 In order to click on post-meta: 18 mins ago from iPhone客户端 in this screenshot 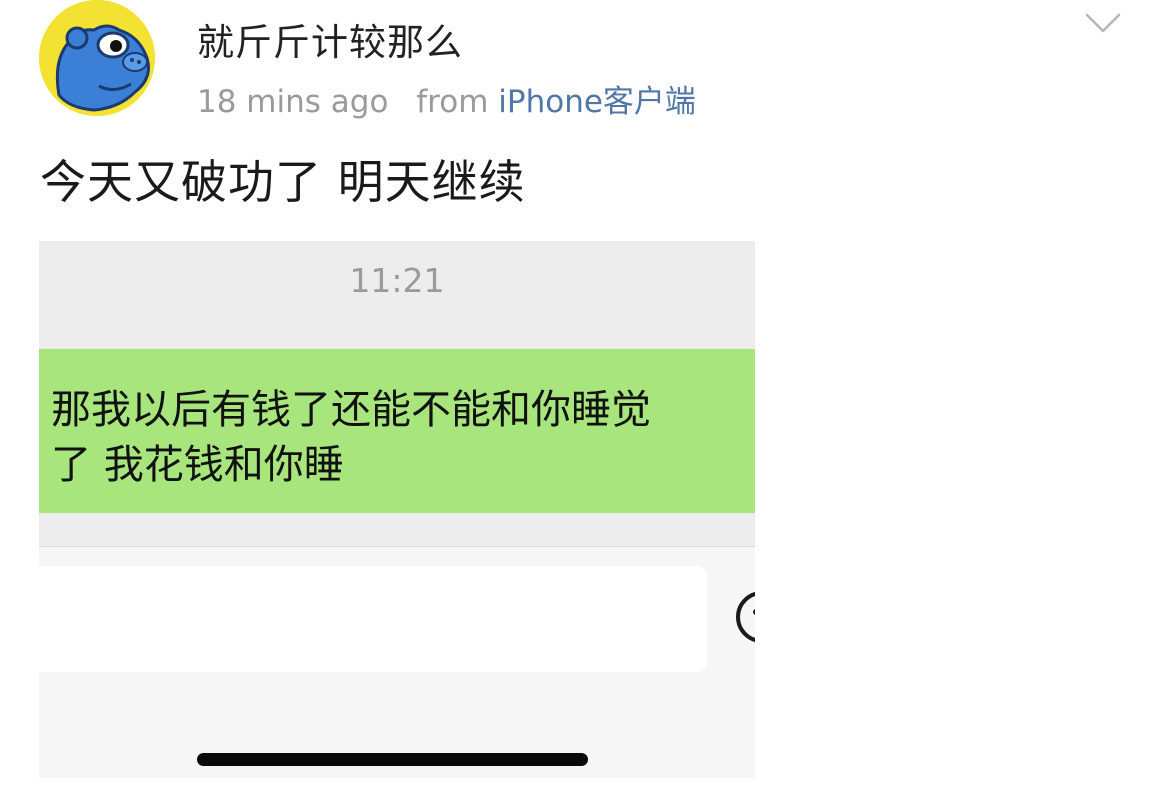, I will do `click(446, 98)`.